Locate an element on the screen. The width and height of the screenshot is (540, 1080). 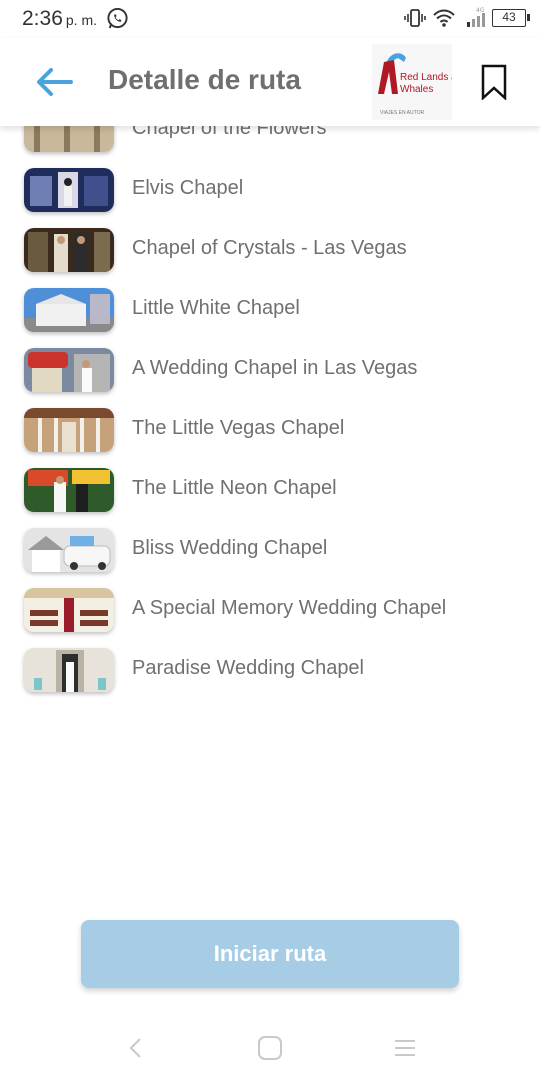
route-item: Elvis Chapel is located at coordinates (270, 190).